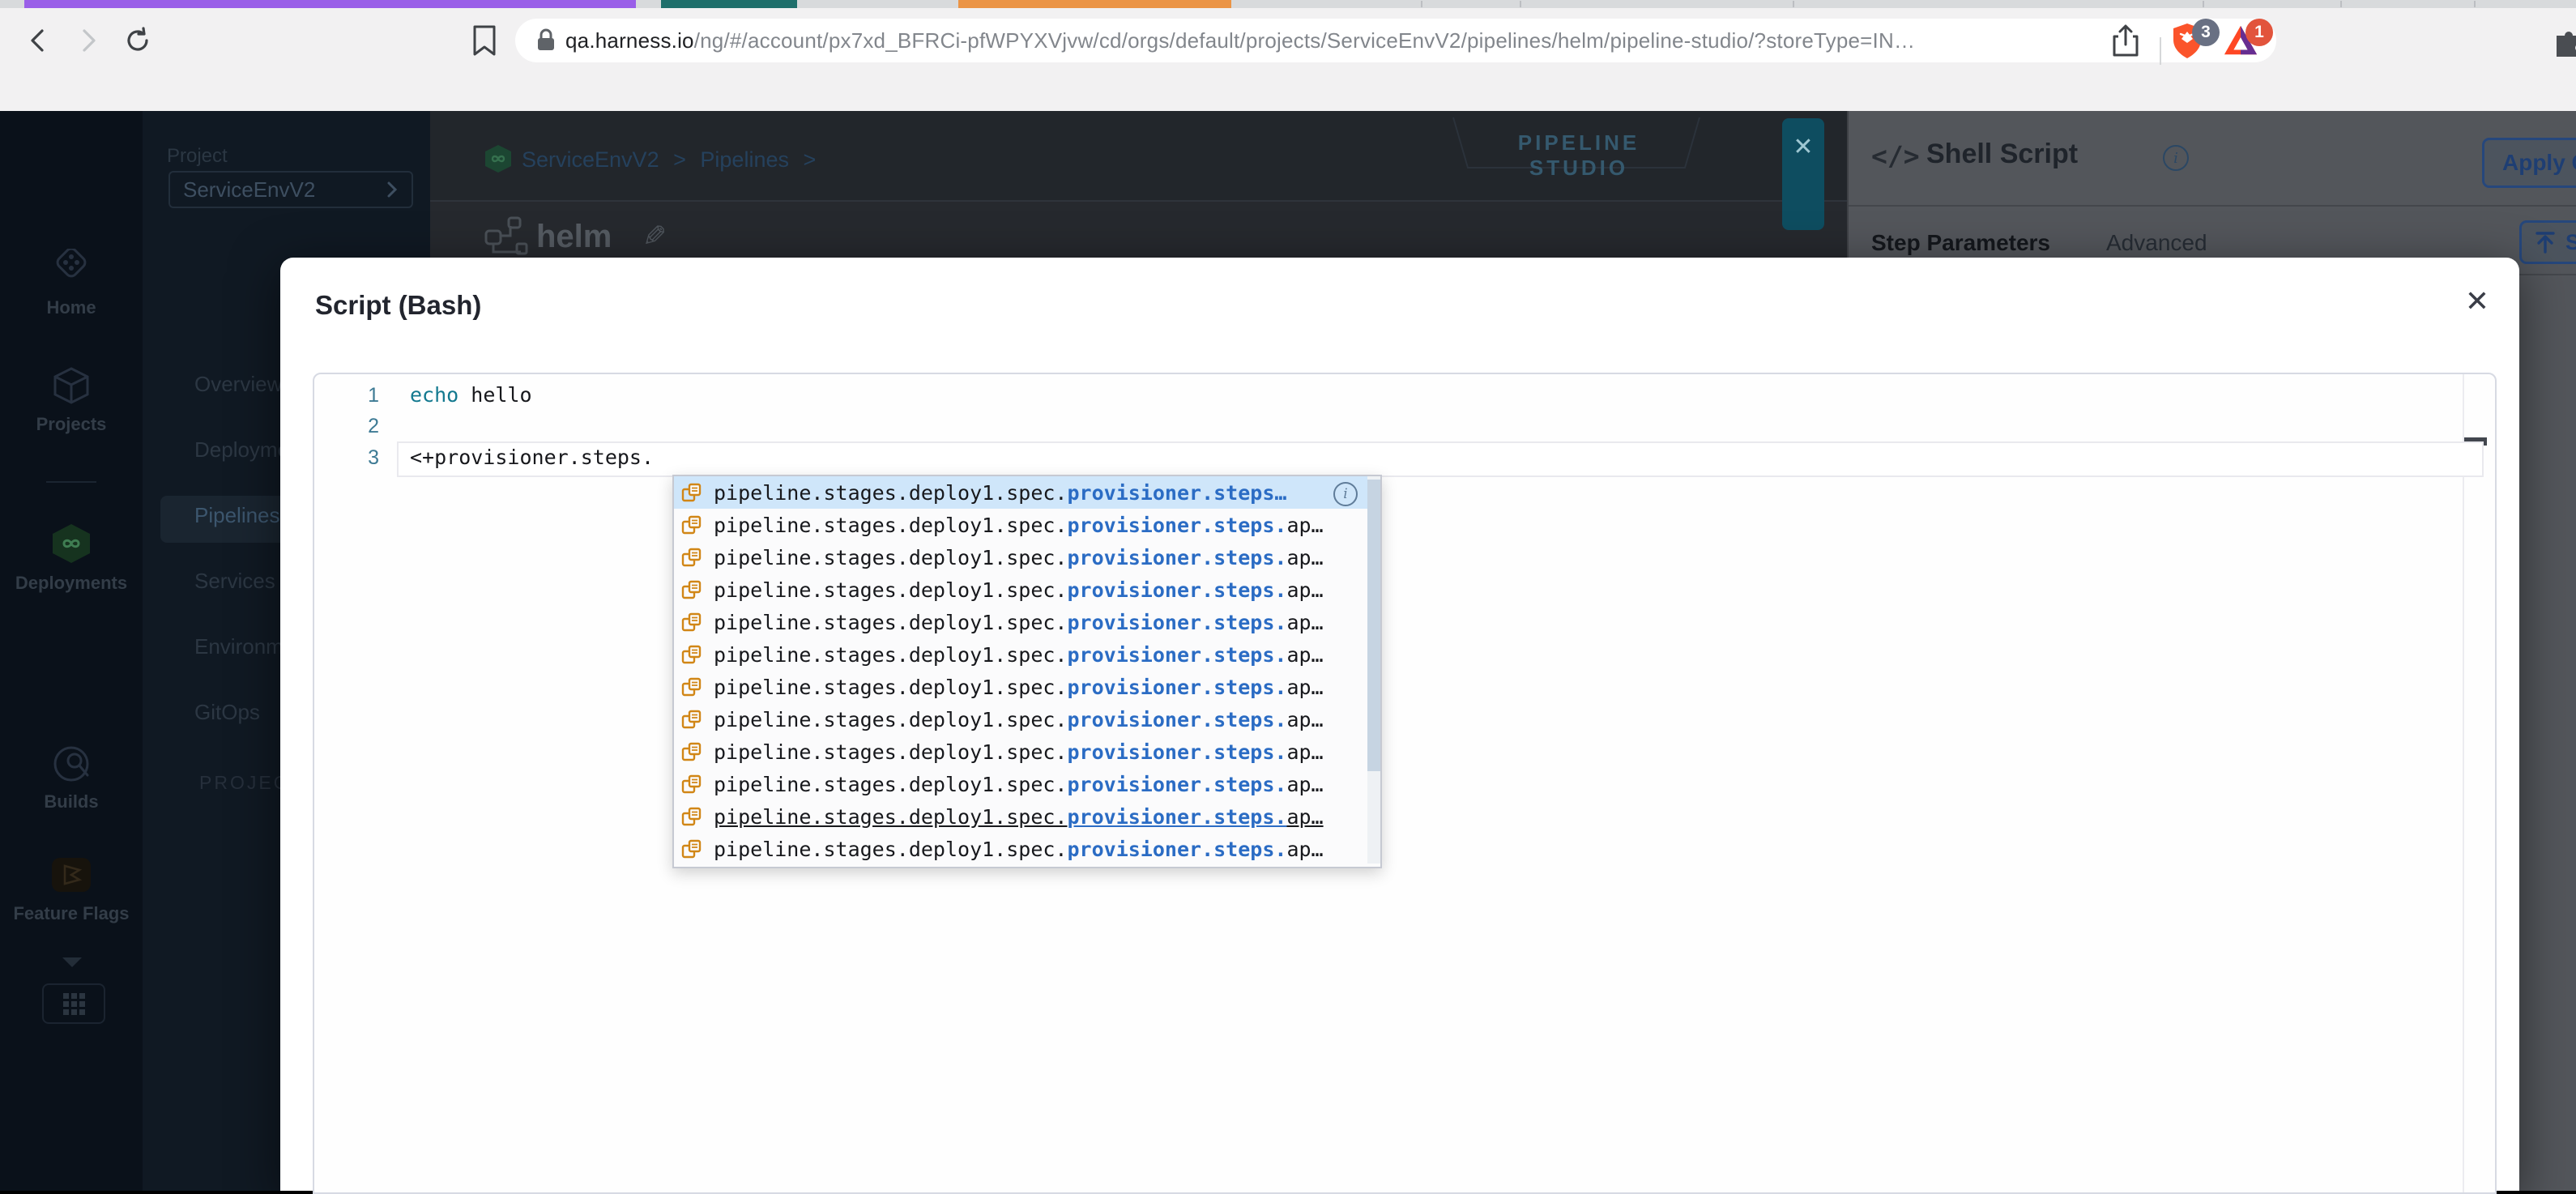 Image resolution: width=2576 pixels, height=1194 pixels. I want to click on rewards-count-badge: 1, so click(2259, 32).